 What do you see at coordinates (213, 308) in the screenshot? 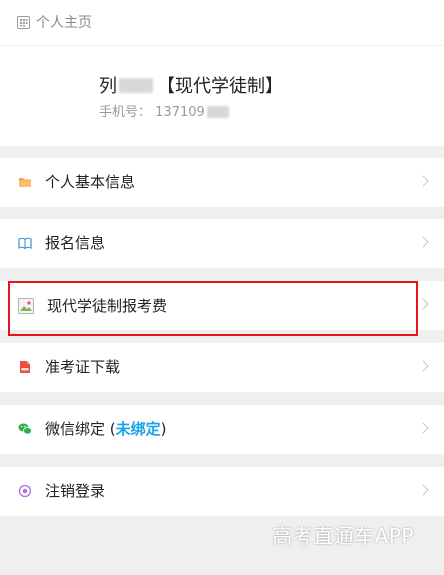
I see `highlight-box` at bounding box center [213, 308].